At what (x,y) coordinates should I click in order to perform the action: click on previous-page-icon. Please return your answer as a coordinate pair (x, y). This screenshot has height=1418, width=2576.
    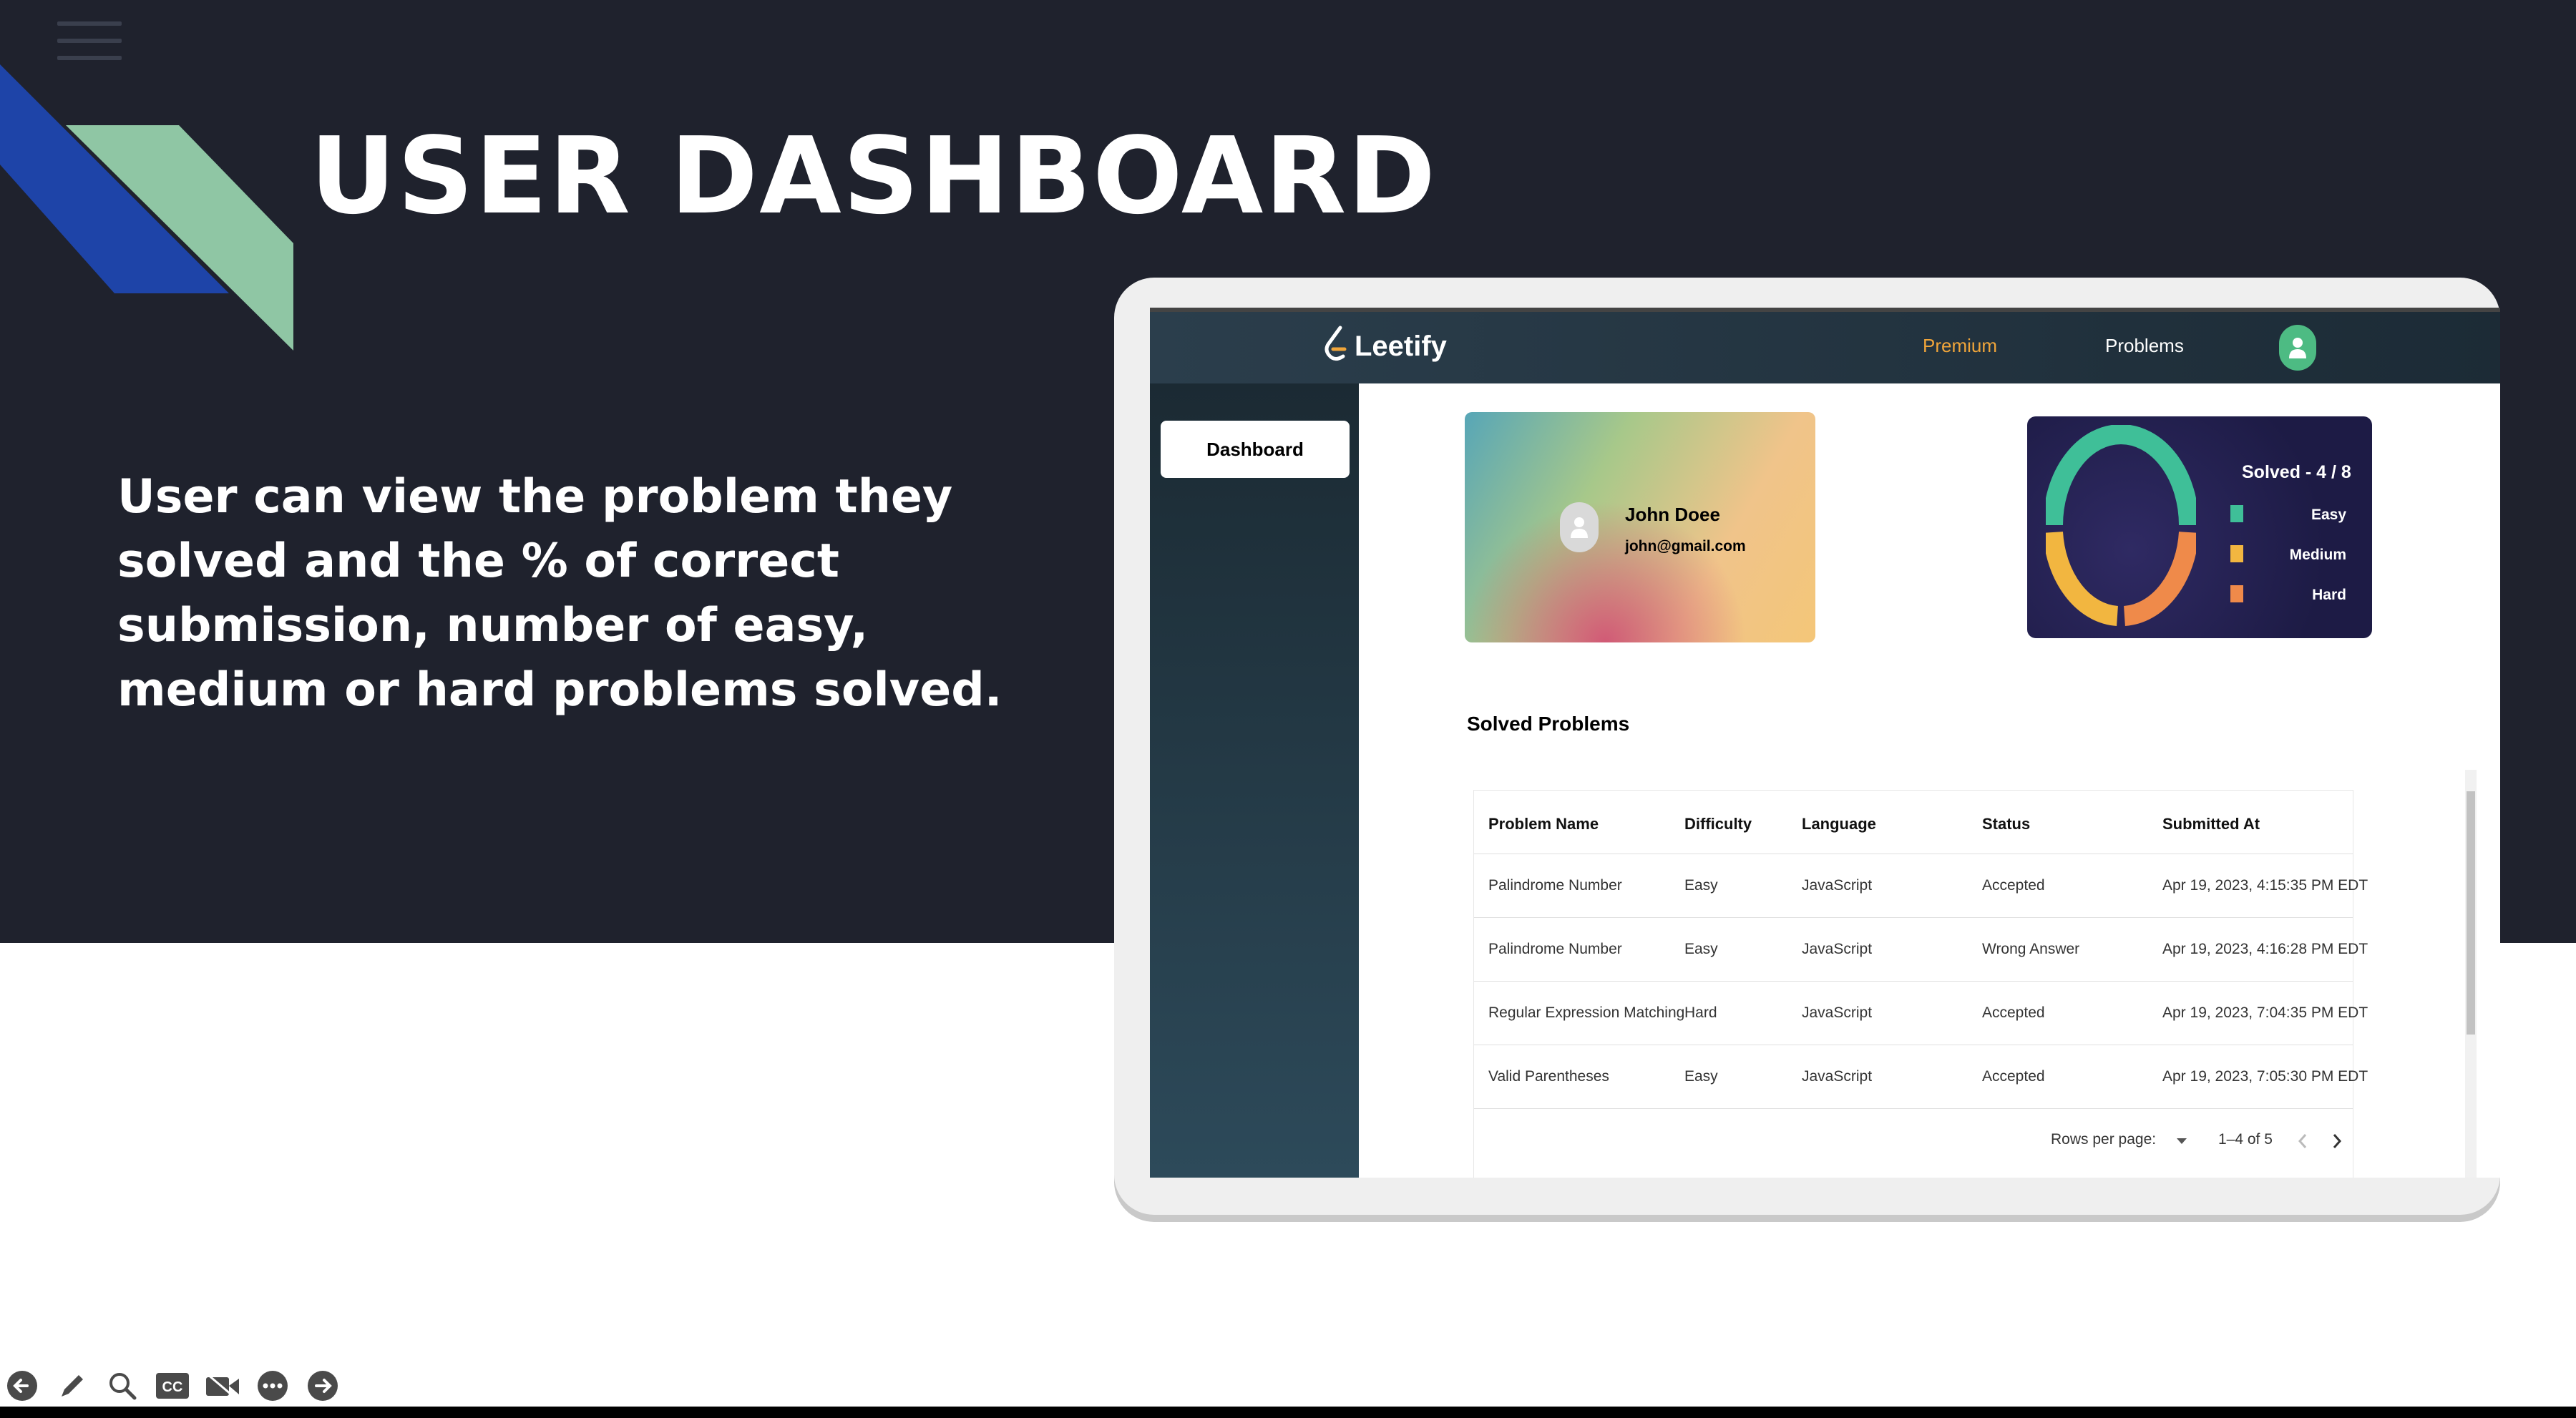
    Looking at the image, I should click on (2302, 1141).